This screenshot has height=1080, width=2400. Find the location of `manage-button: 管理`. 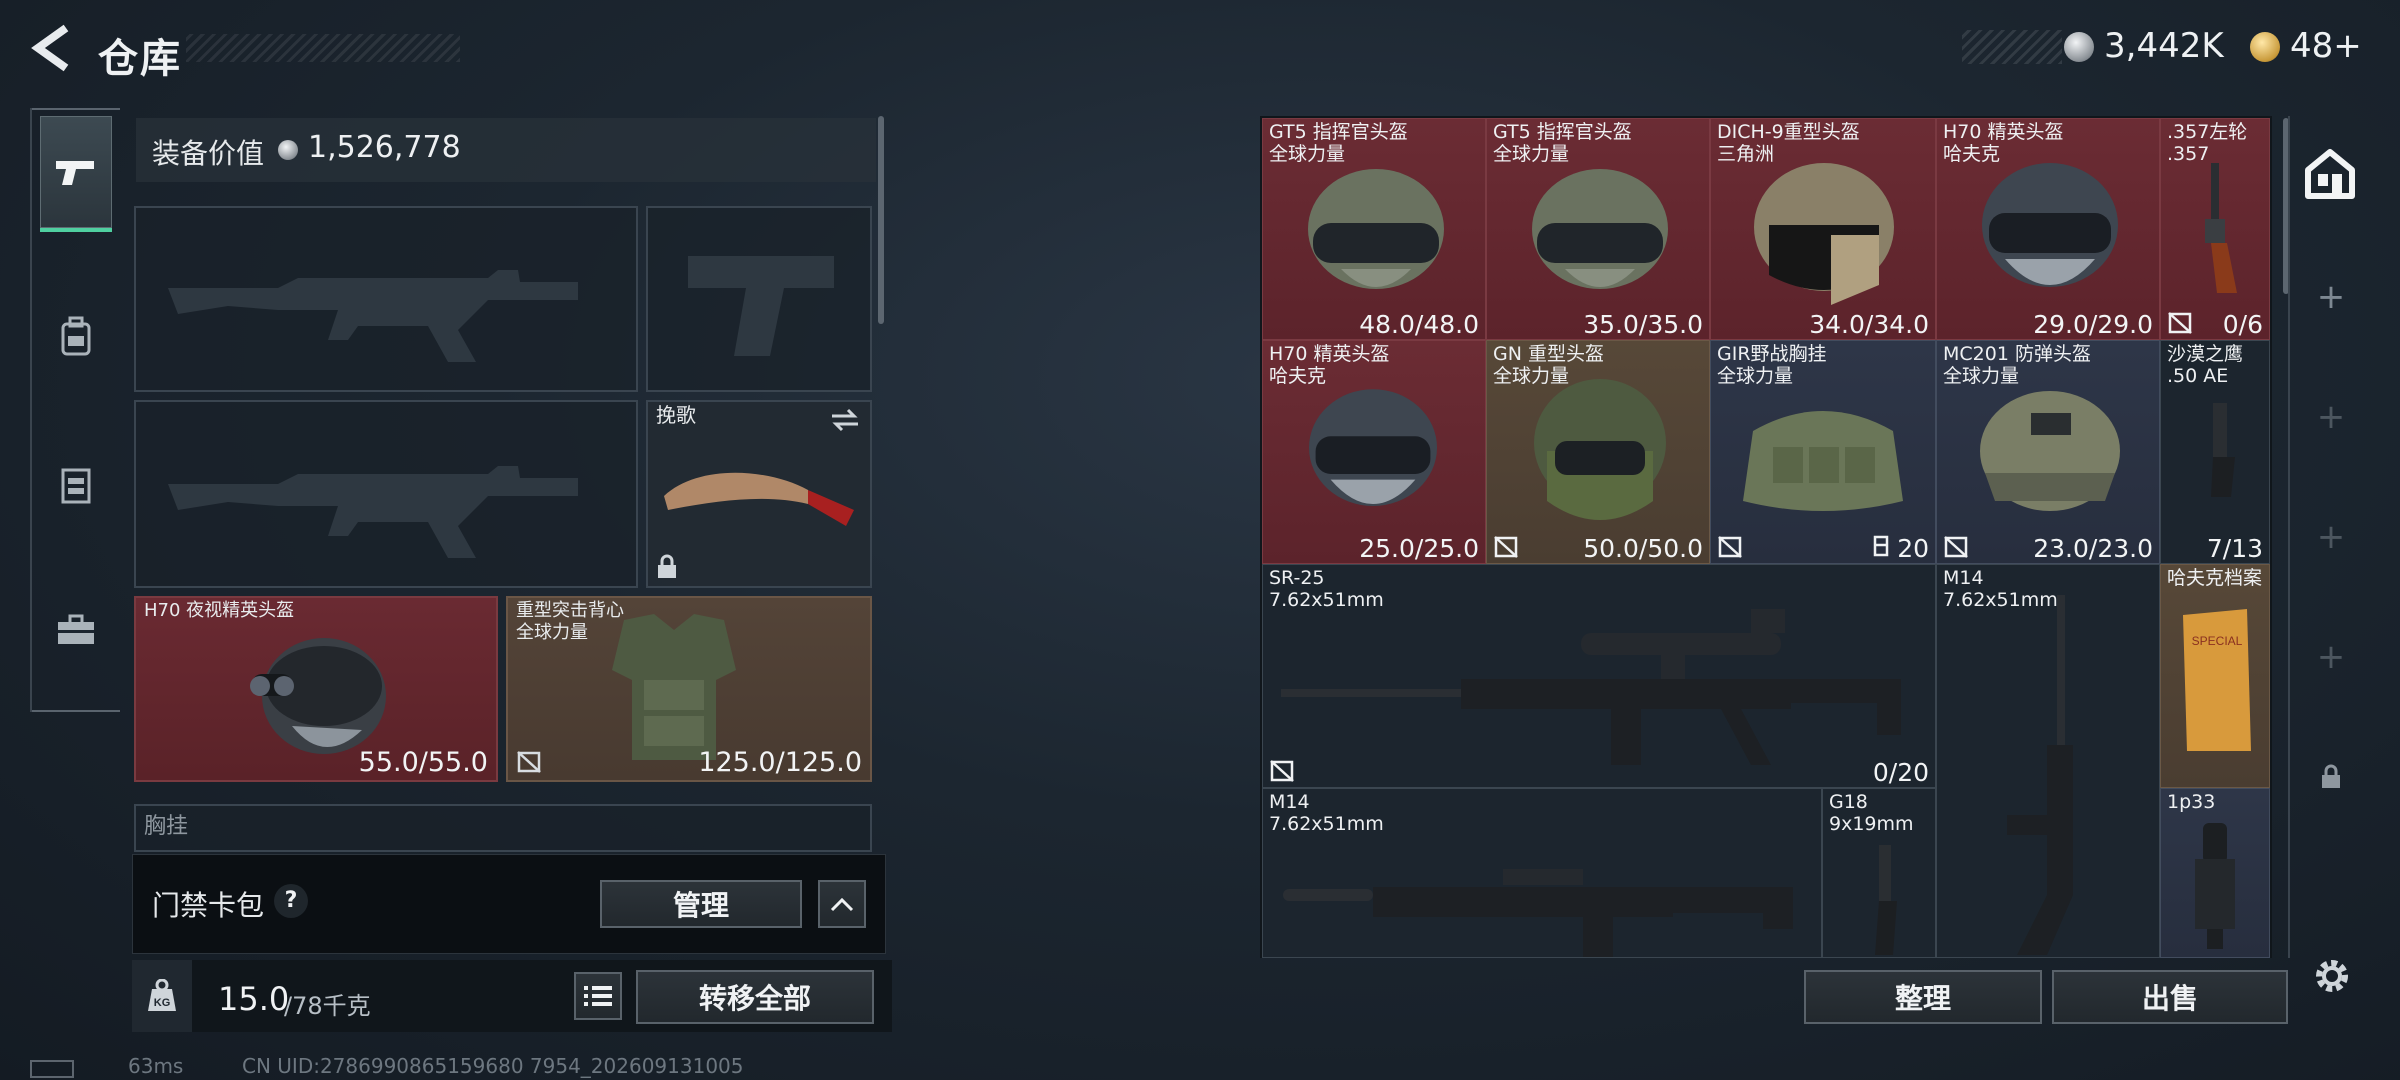

manage-button: 管理 is located at coordinates (701, 904).